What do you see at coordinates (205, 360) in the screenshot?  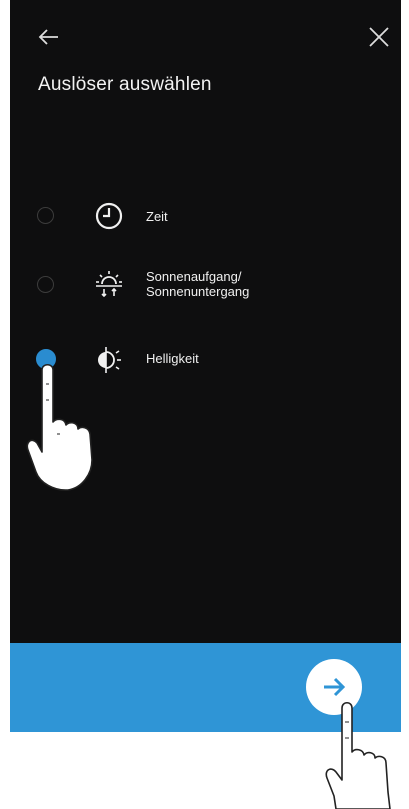 I see `option-helligkeit: Helligkeit` at bounding box center [205, 360].